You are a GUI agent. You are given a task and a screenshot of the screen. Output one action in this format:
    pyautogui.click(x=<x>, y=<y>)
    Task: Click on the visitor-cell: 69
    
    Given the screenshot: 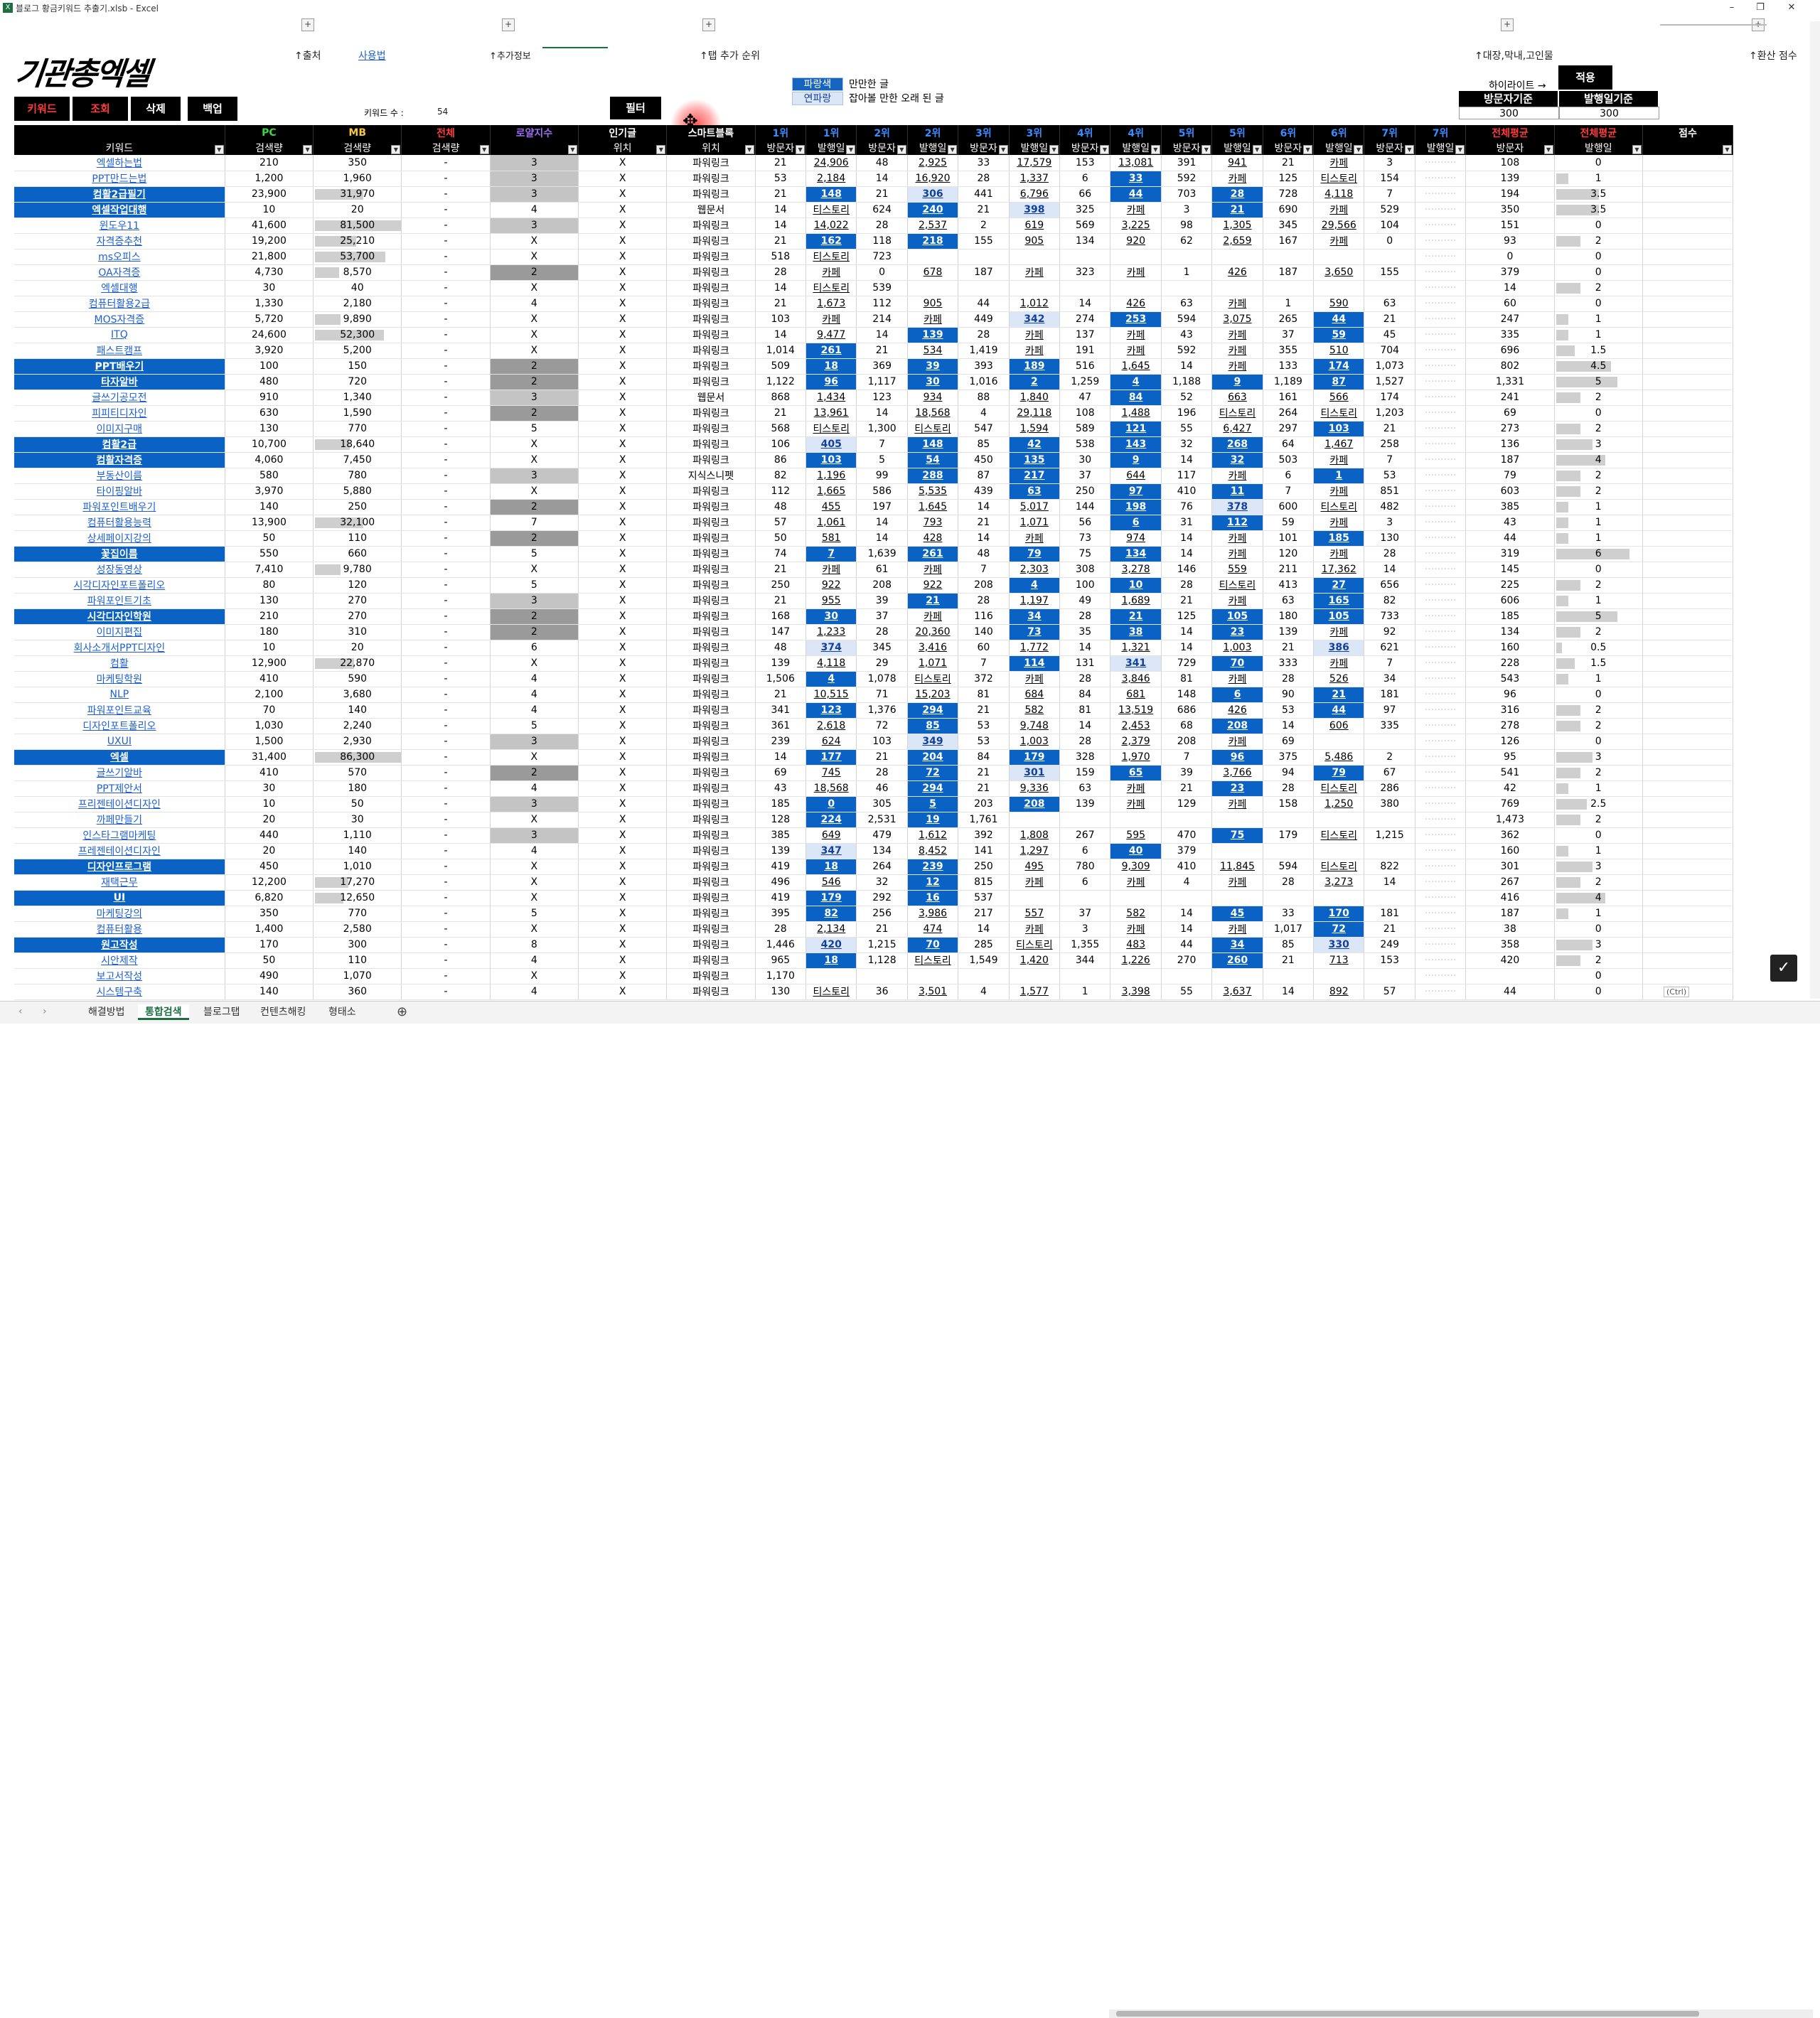 What is the action you would take?
    pyautogui.click(x=781, y=773)
    